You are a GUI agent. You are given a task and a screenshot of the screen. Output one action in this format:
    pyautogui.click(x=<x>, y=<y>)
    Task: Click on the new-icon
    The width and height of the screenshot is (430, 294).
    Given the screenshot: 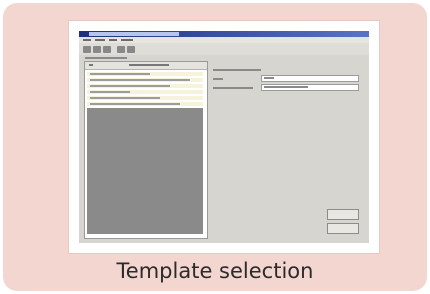 What is the action you would take?
    pyautogui.click(x=87, y=49)
    